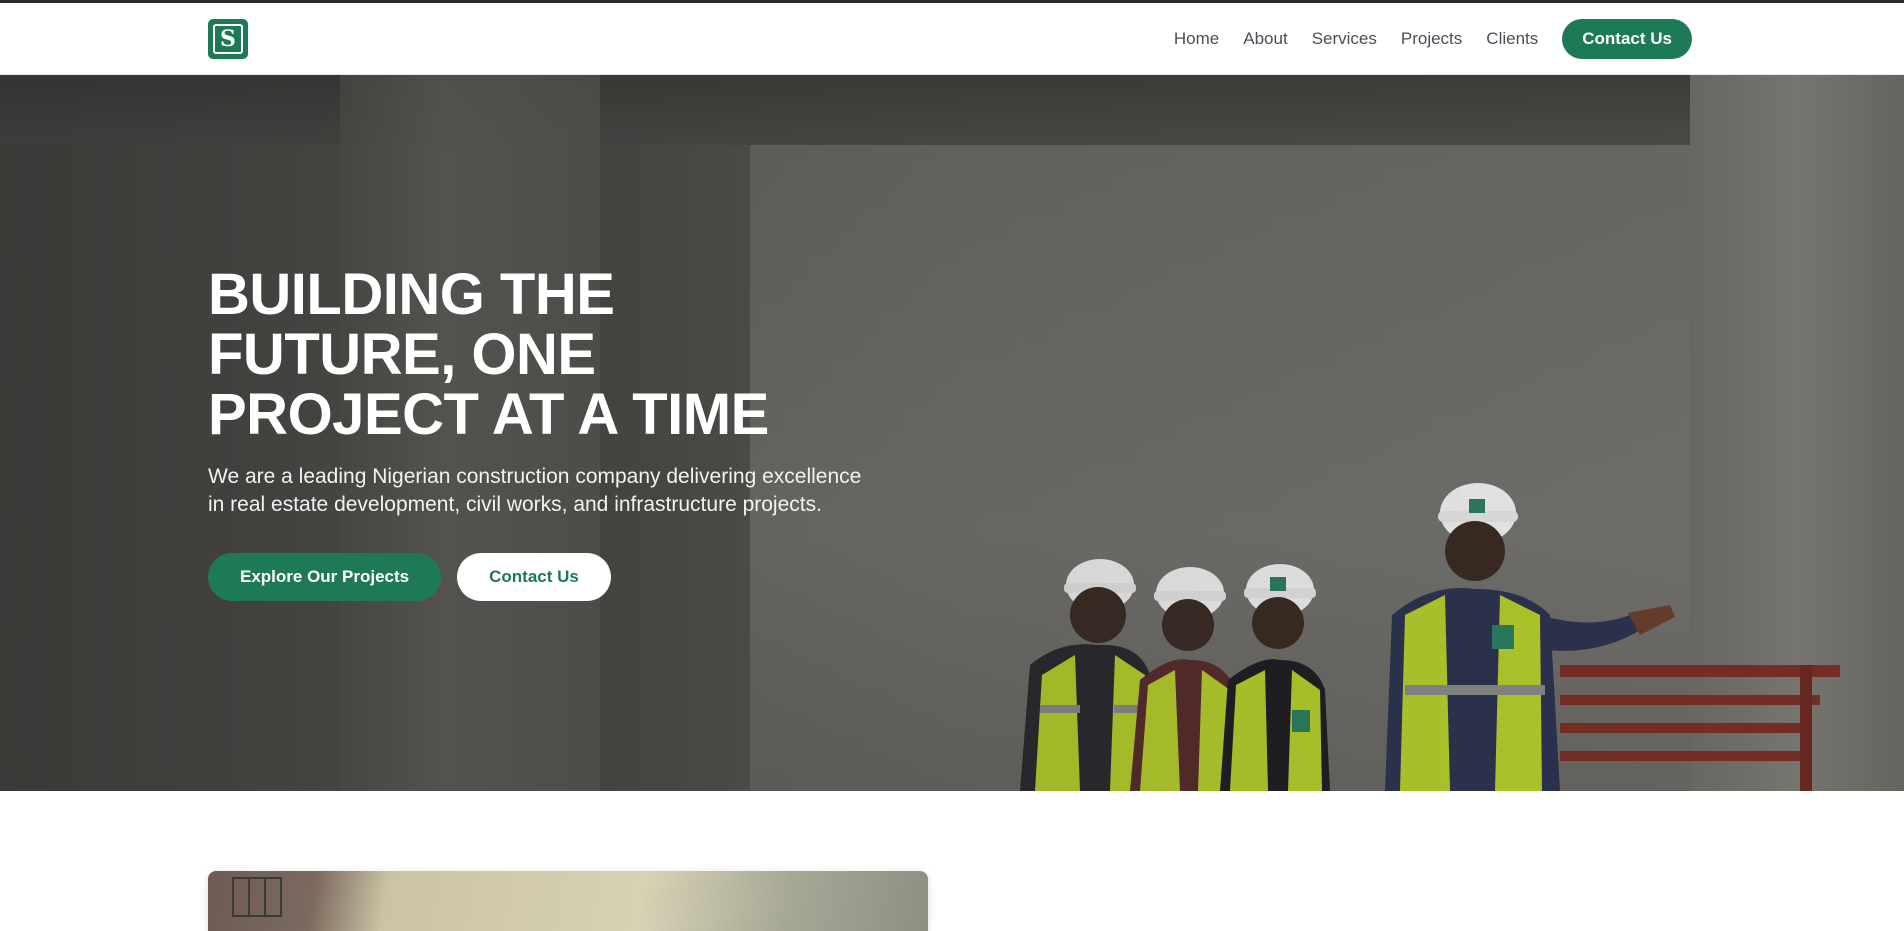 The width and height of the screenshot is (1904, 931). Describe the element at coordinates (534, 577) in the screenshot. I see `hero-contact-button: Contact Us` at that location.